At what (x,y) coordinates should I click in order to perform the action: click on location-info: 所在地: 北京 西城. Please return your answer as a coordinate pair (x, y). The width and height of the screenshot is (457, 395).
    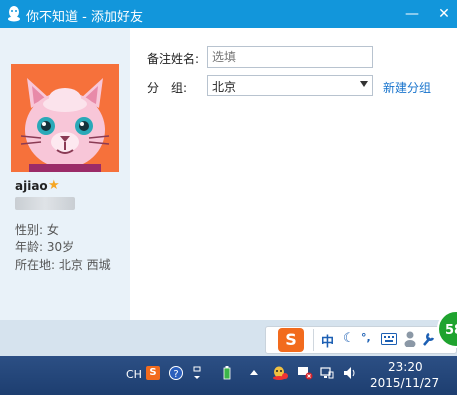
    Looking at the image, I should click on (63, 265).